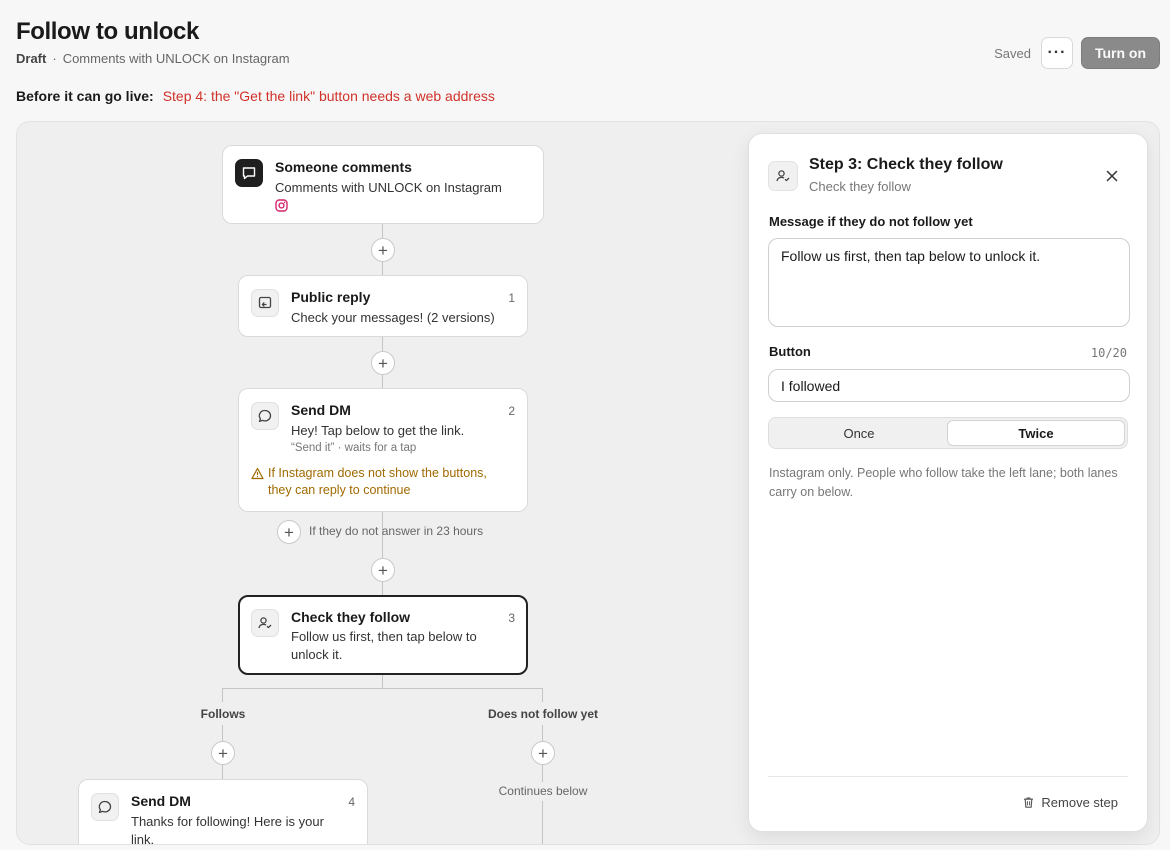 The height and width of the screenshot is (850, 1170). What do you see at coordinates (223, 753) in the screenshot?
I see `add-step-button-follows: +` at bounding box center [223, 753].